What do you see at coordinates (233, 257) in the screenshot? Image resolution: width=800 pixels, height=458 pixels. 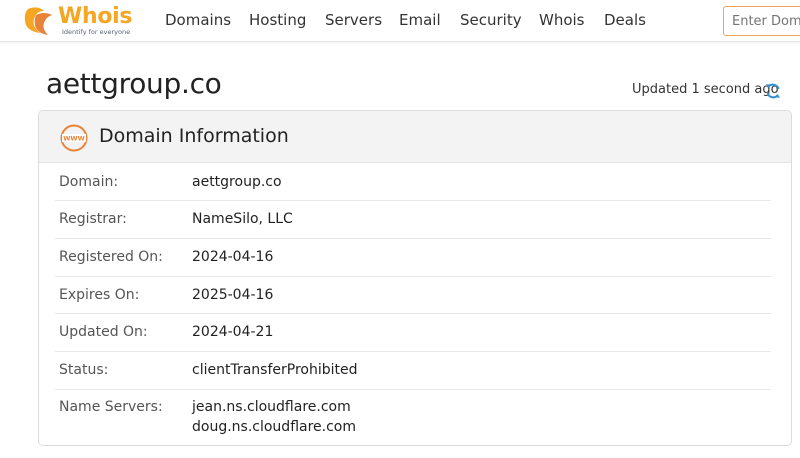 I see `row-value: 2024-04-16` at bounding box center [233, 257].